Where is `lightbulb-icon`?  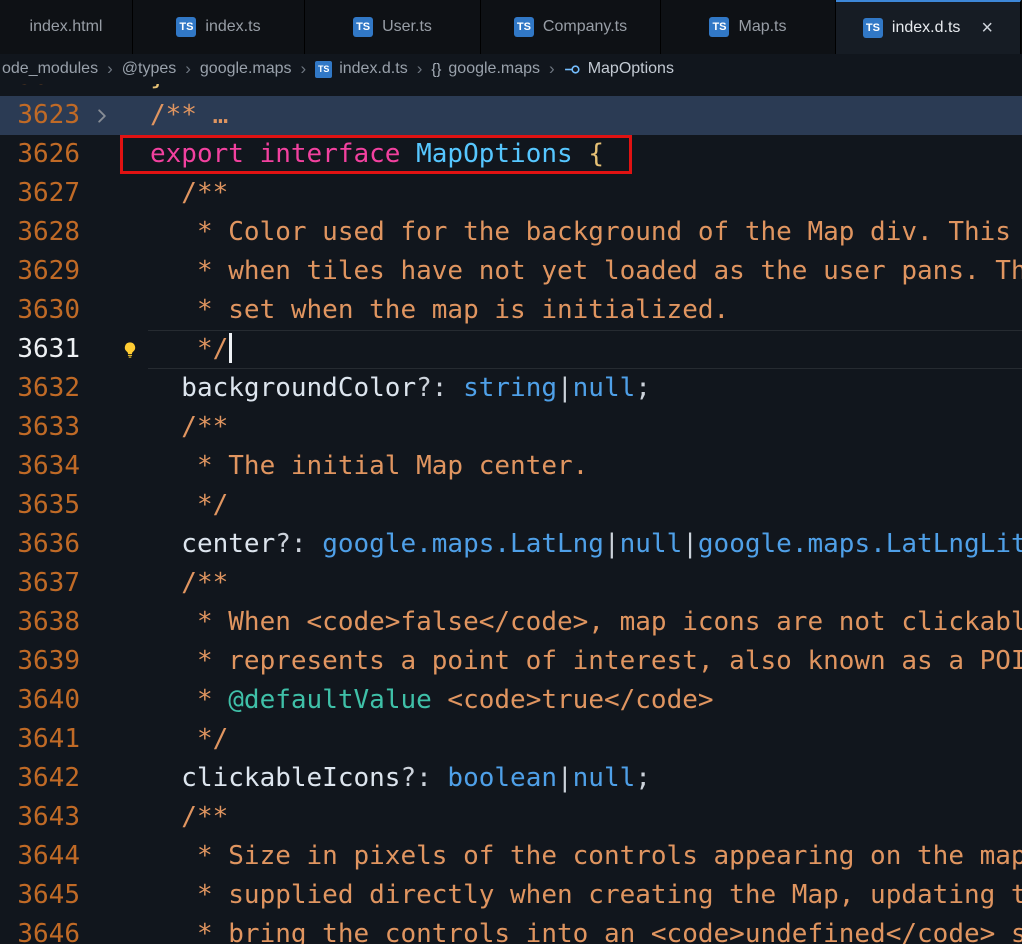 lightbulb-icon is located at coordinates (130, 350).